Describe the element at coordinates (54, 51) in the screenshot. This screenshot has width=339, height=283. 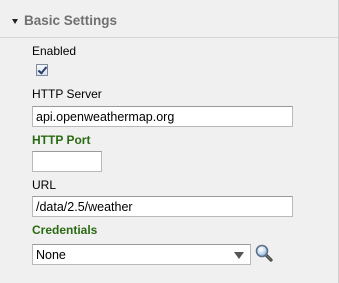
I see `enabled-label: Enabled` at that location.